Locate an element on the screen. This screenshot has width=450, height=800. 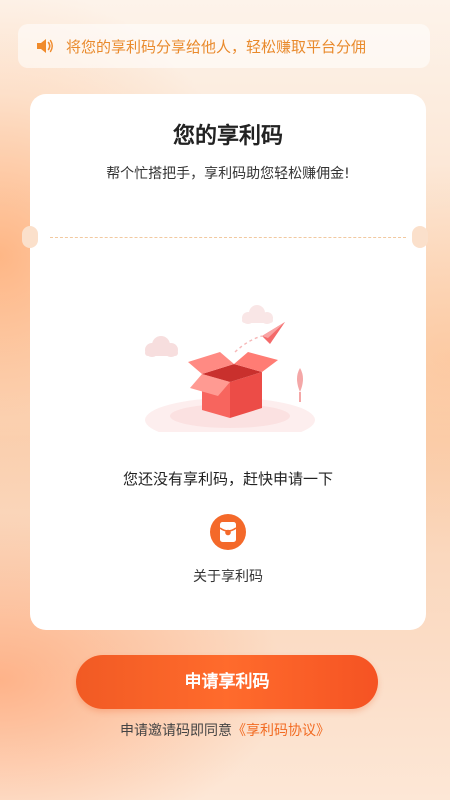
card-subtitle: 帮个忙搭把手，享利码助您轻松赚佣金! is located at coordinates (228, 174).